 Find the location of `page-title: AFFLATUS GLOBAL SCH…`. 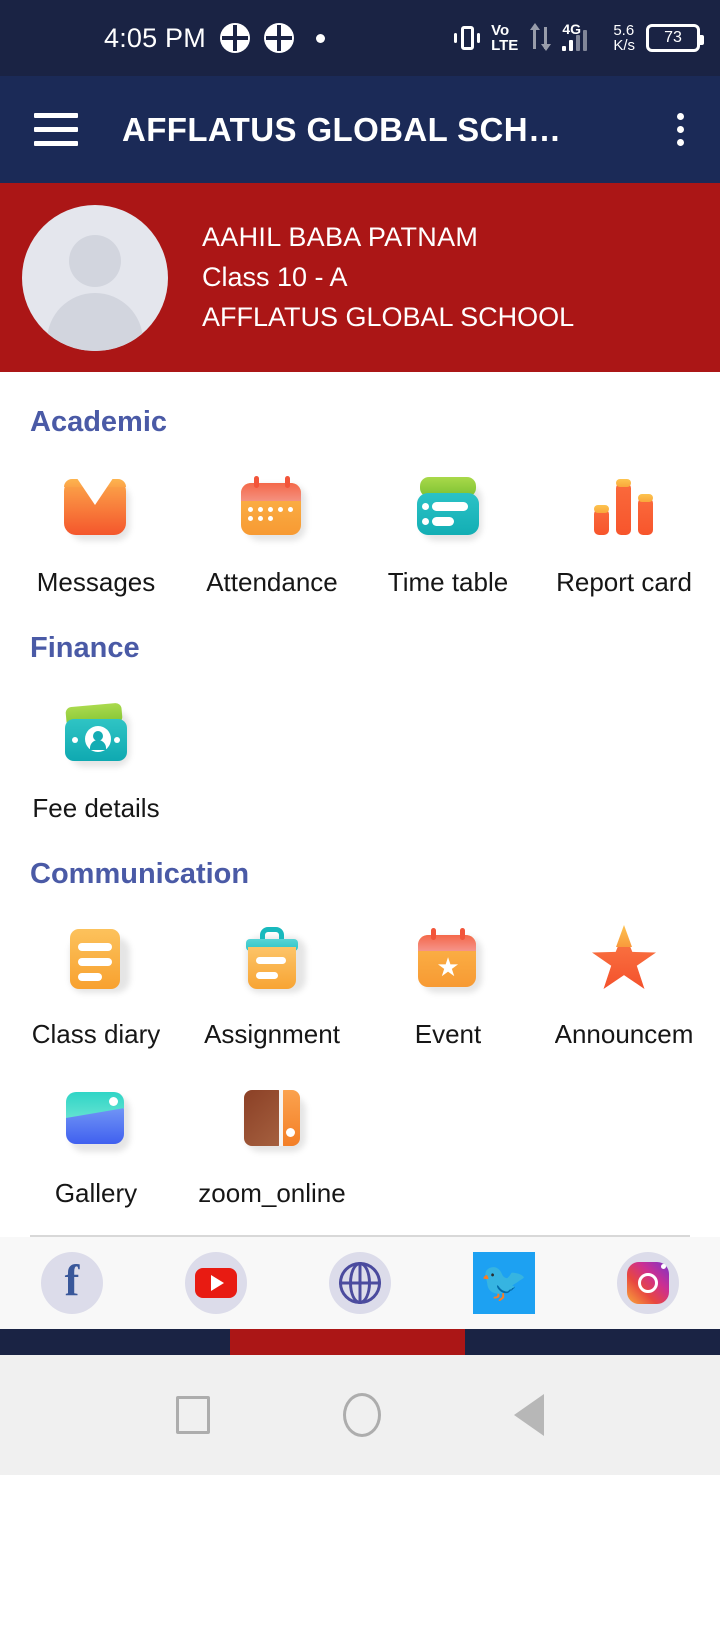

page-title: AFFLATUS GLOBAL SCH… is located at coordinates (342, 129).